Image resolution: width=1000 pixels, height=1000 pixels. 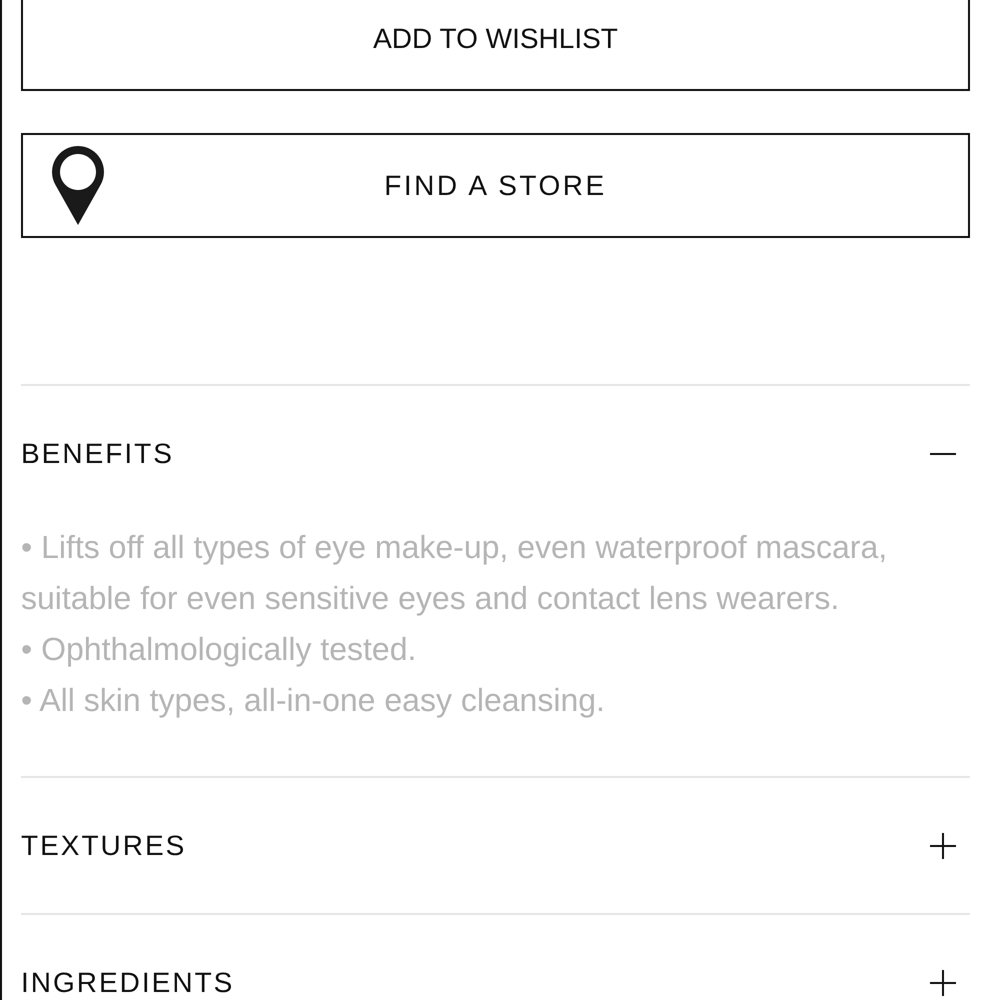 I want to click on benefit-text: • Lifts off all types of eye make-up, even waterproof mascara, suitable for even sensitive eyes and contact lens wearers., so click(x=454, y=573).